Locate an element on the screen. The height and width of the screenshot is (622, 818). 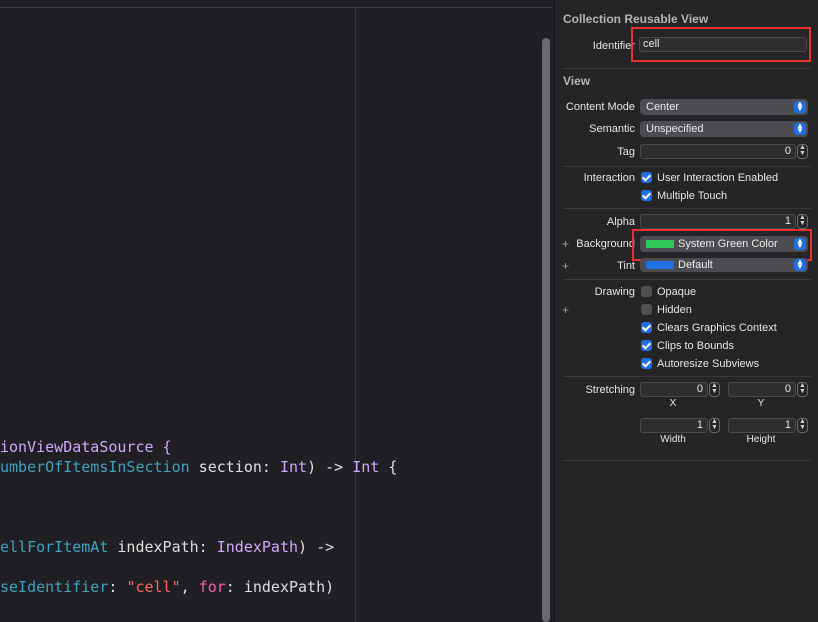
code-line: ionViewDataSource { is located at coordinates (86, 447).